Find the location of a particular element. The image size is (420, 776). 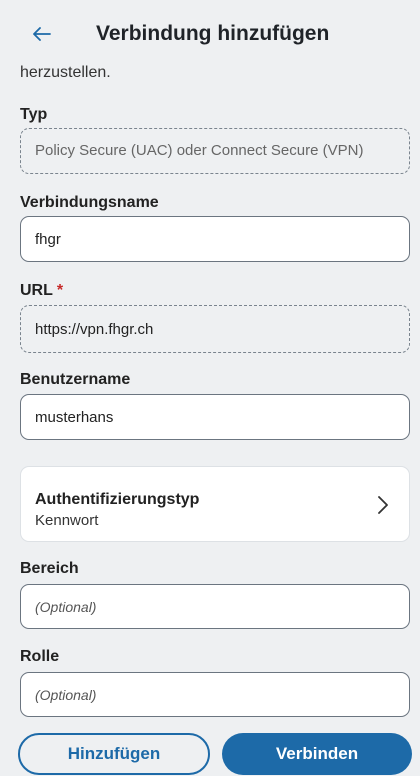

chevron-right-icon is located at coordinates (383, 505).